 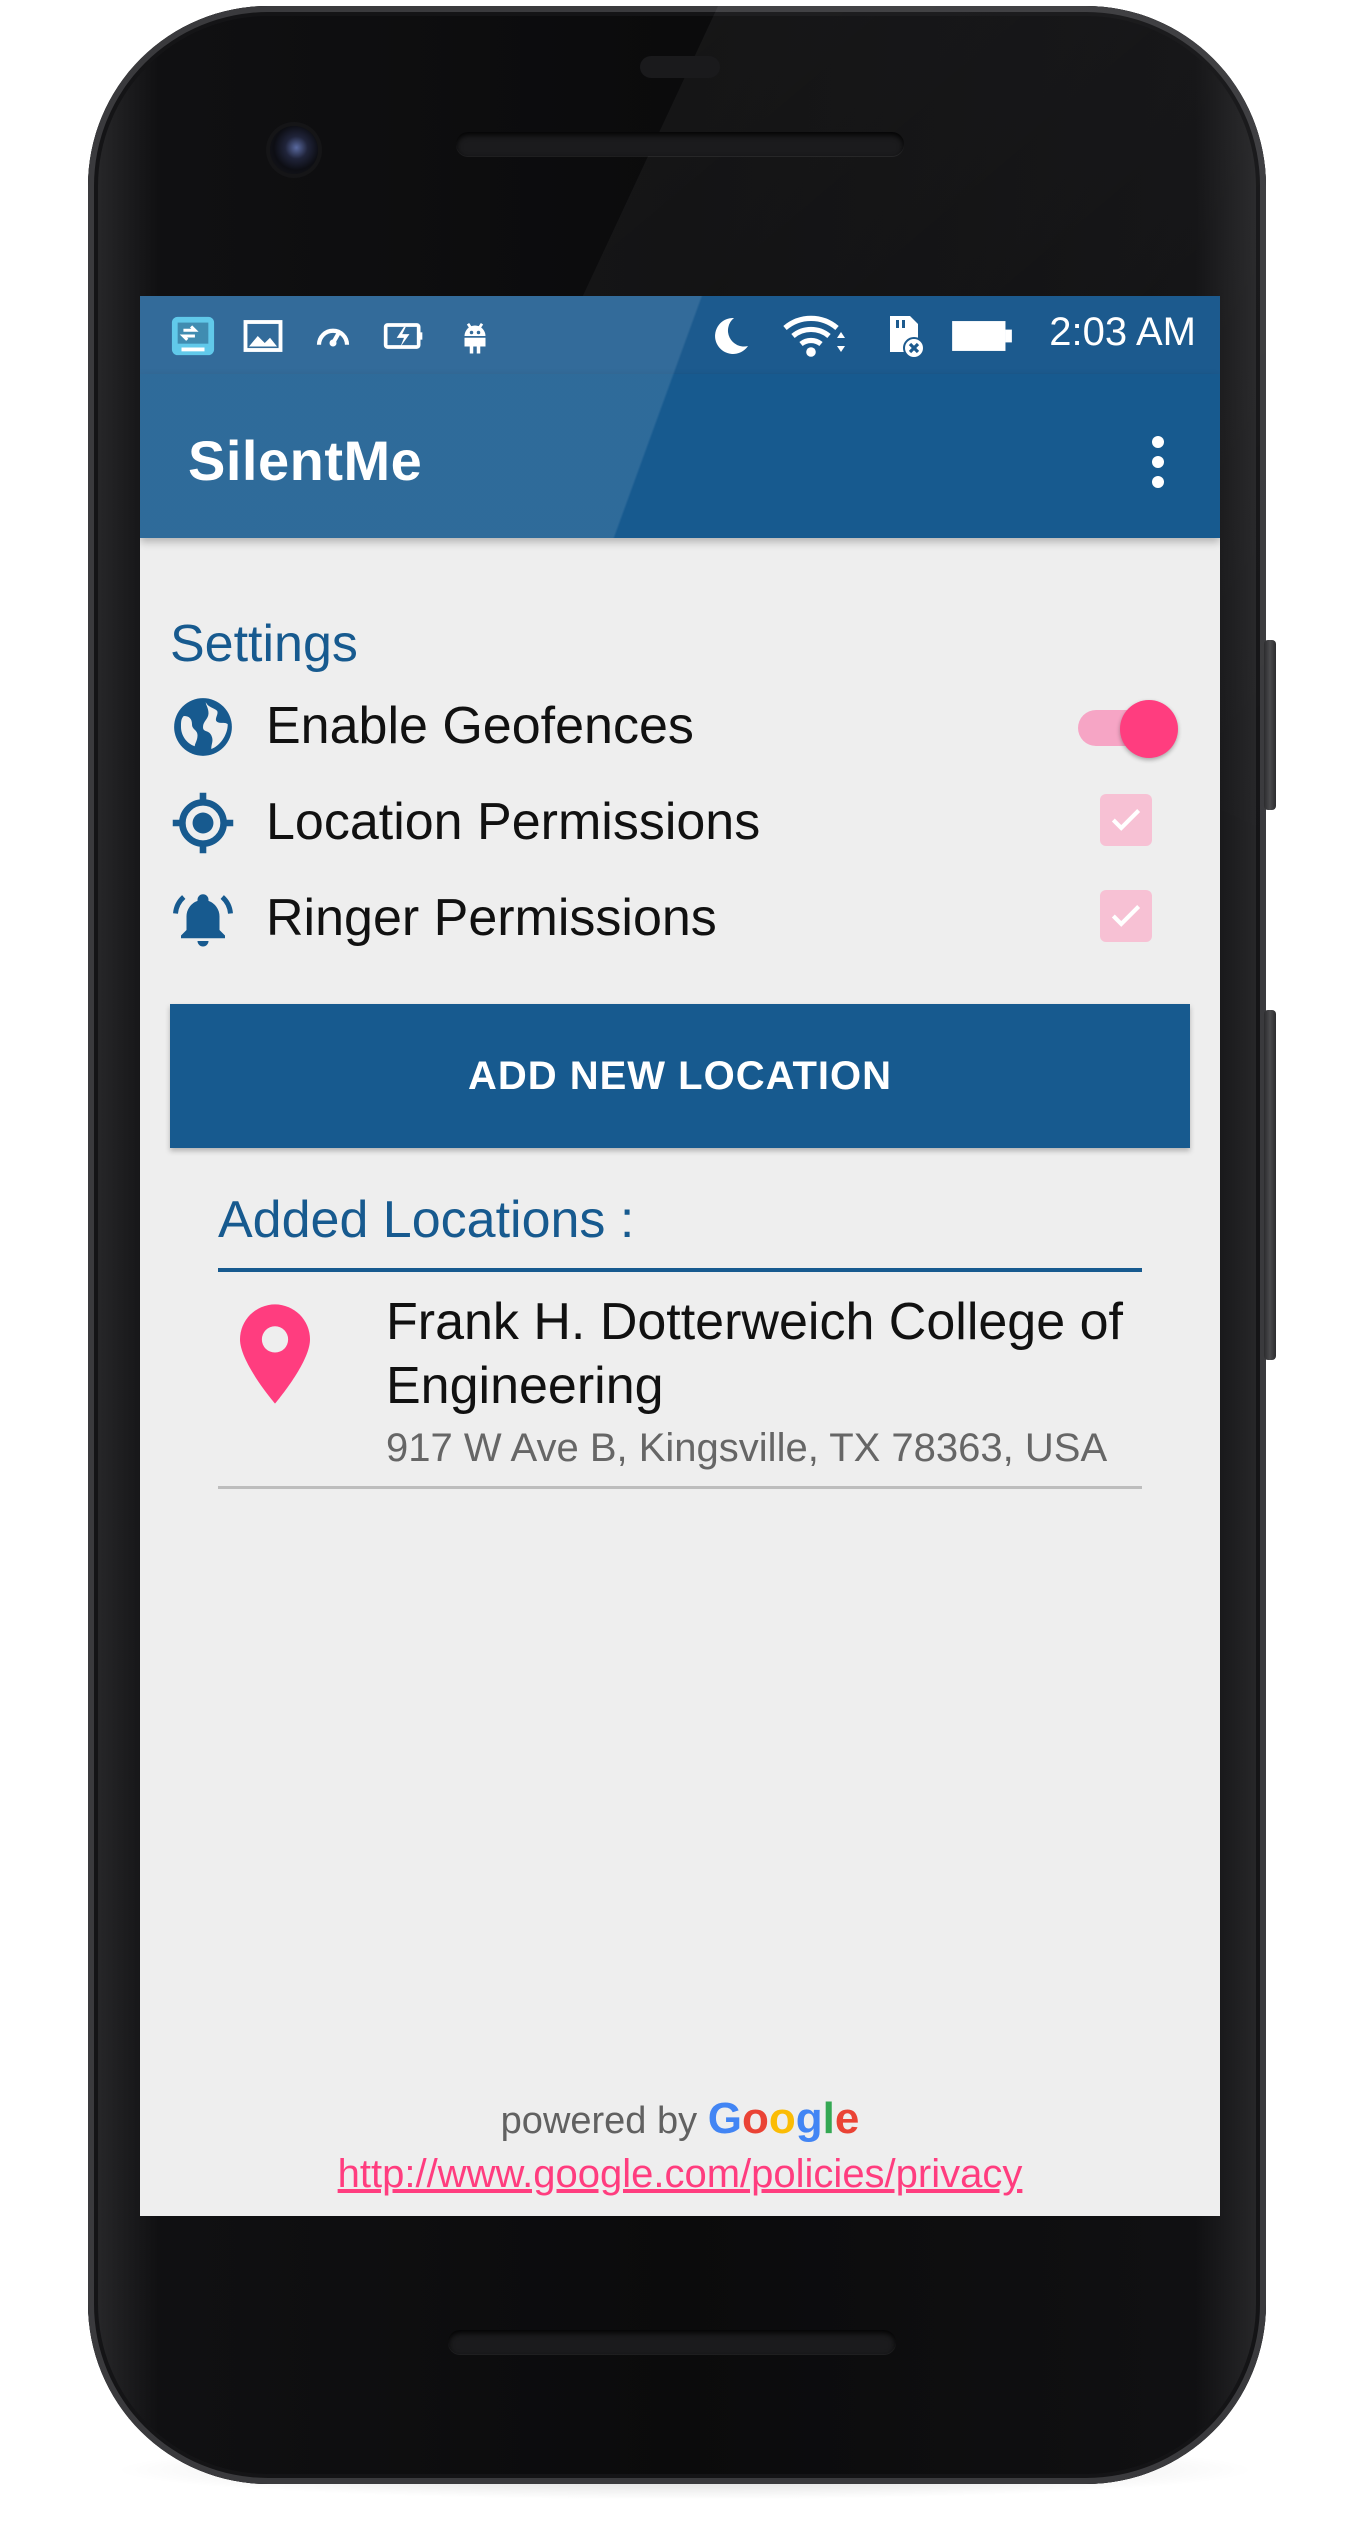 I want to click on top-sensor-slot, so click(x=680, y=67).